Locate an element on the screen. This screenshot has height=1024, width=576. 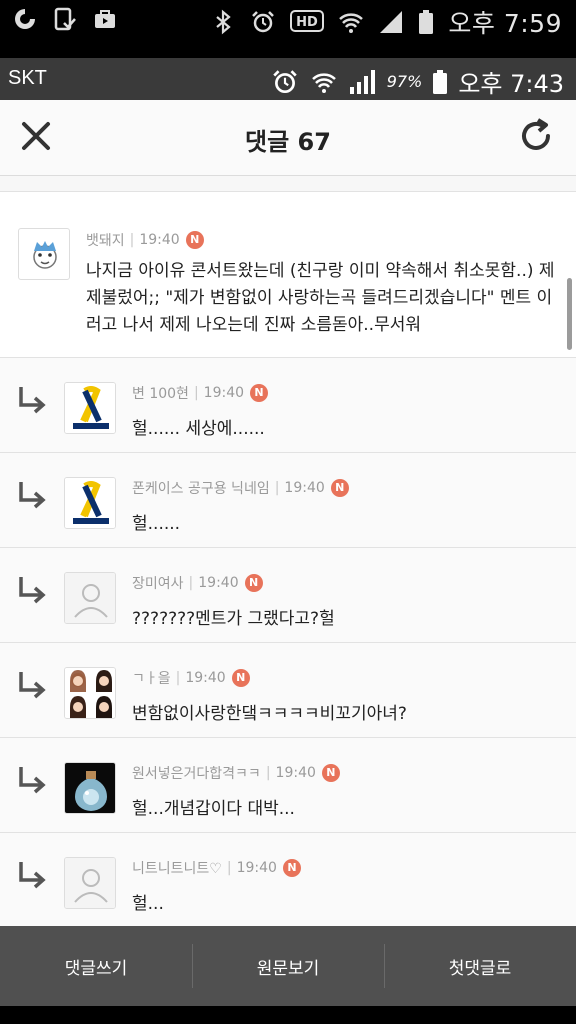
scrollbar is located at coordinates (569, 314).